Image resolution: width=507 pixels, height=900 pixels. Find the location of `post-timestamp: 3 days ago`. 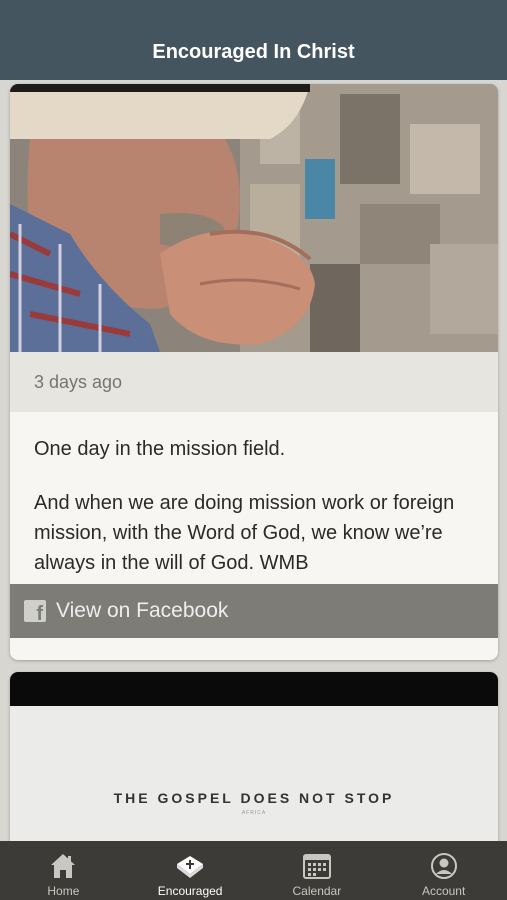

post-timestamp: 3 days ago is located at coordinates (254, 382).